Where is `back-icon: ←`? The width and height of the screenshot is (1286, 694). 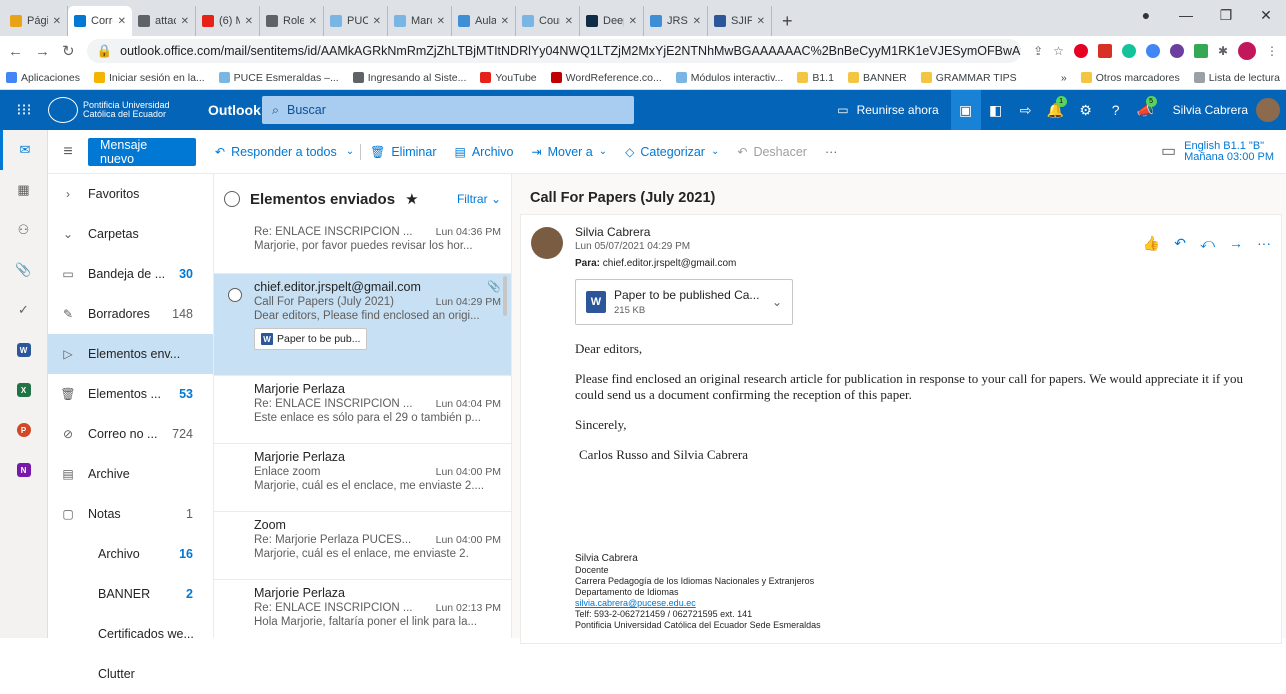 back-icon: ← is located at coordinates (15, 51).